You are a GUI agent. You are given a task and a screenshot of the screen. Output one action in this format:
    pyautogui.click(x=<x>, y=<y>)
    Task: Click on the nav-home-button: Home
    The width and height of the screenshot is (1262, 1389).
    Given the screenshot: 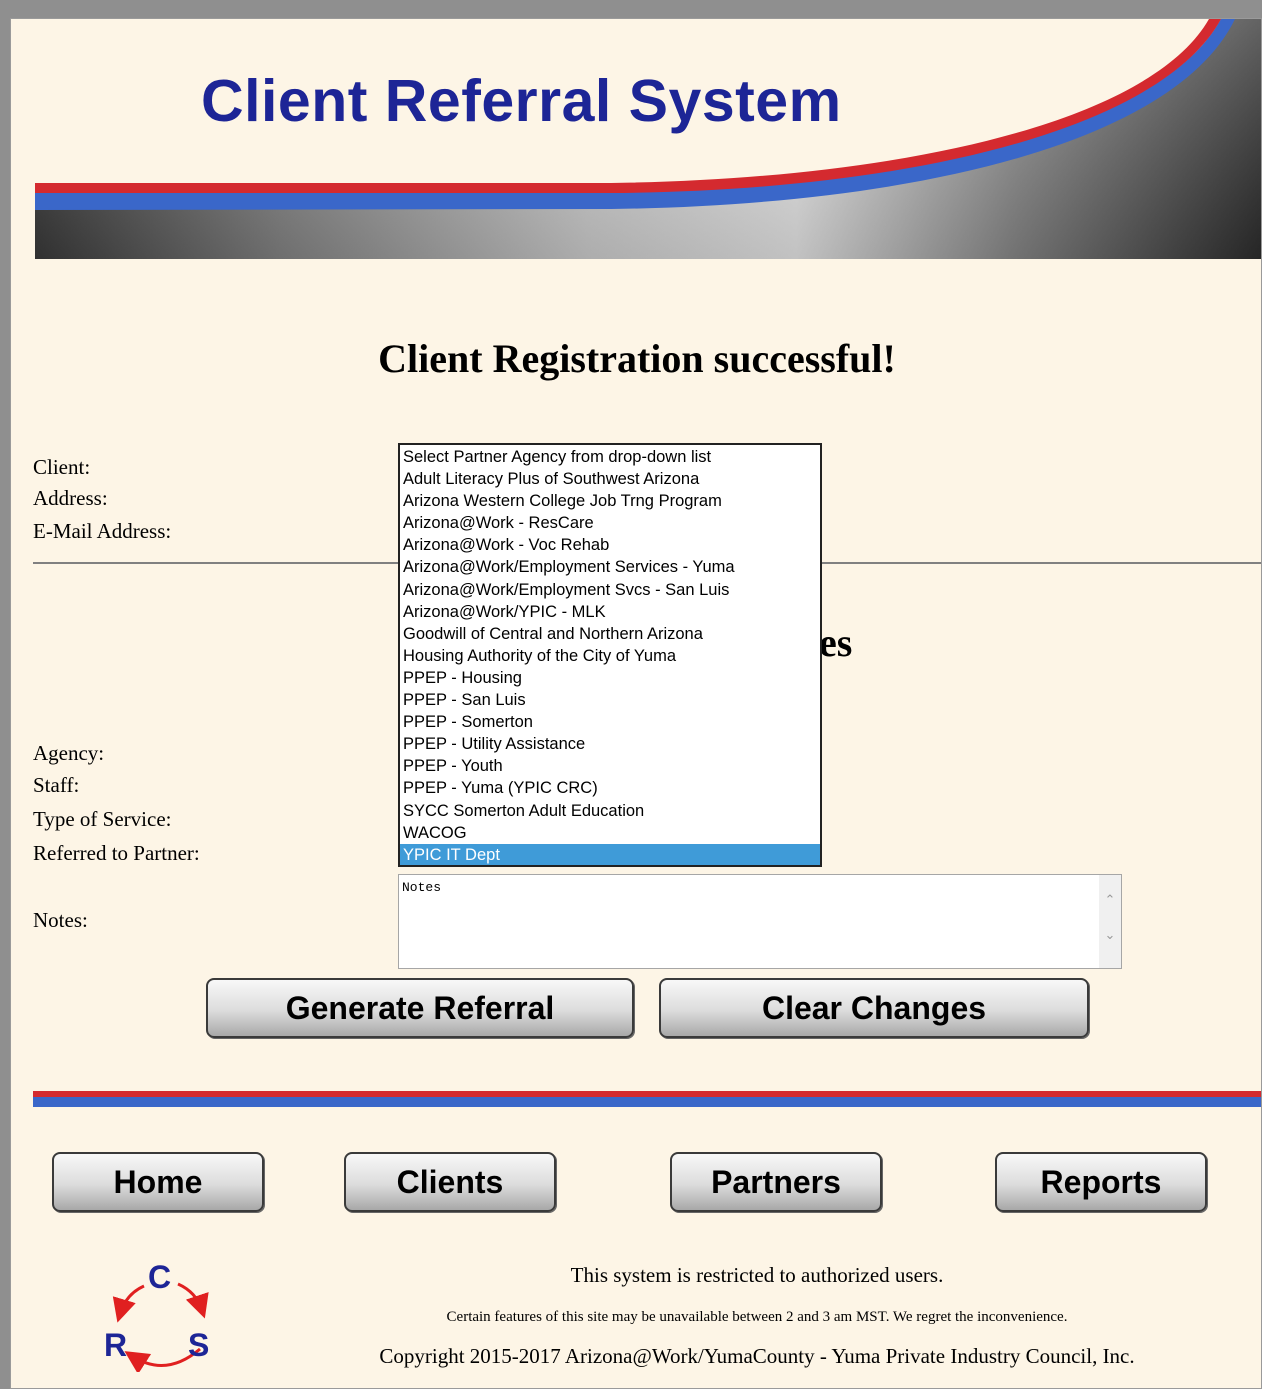 What is the action you would take?
    pyautogui.click(x=158, y=1182)
    